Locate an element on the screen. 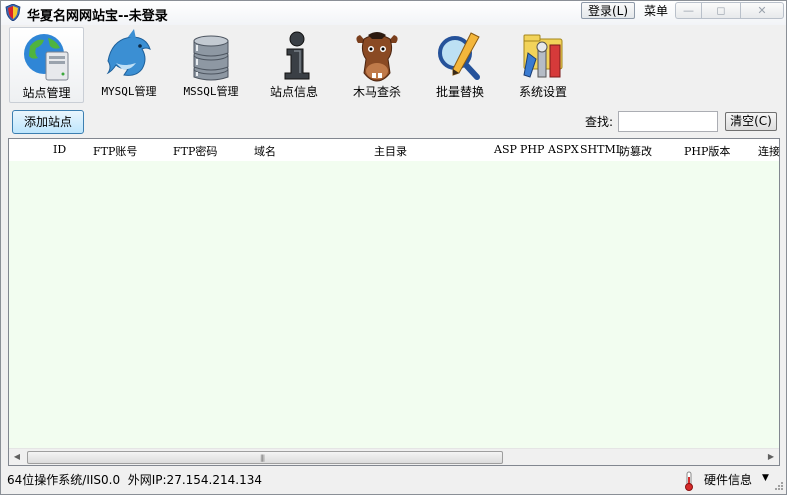  tool-label: MYSQL管理 is located at coordinates (129, 91).